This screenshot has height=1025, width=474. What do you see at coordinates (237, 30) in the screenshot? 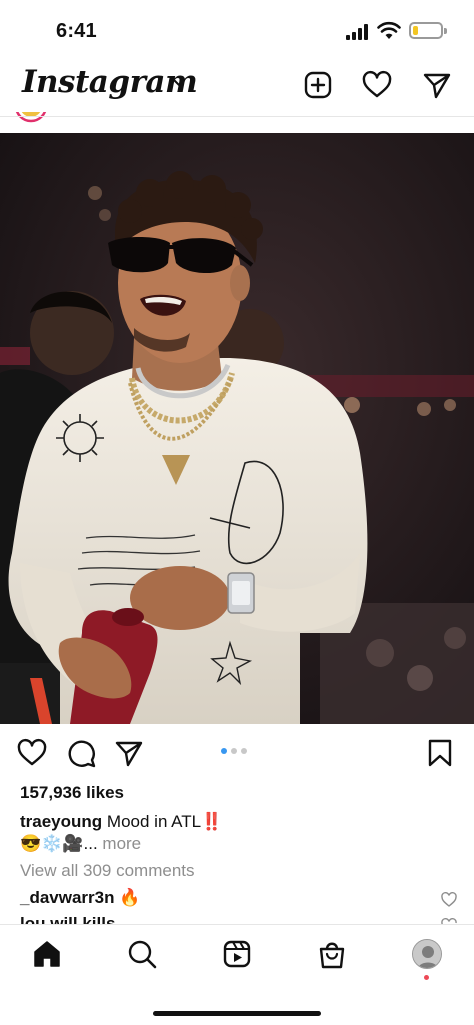
I see `status-bar: 6:41` at bounding box center [237, 30].